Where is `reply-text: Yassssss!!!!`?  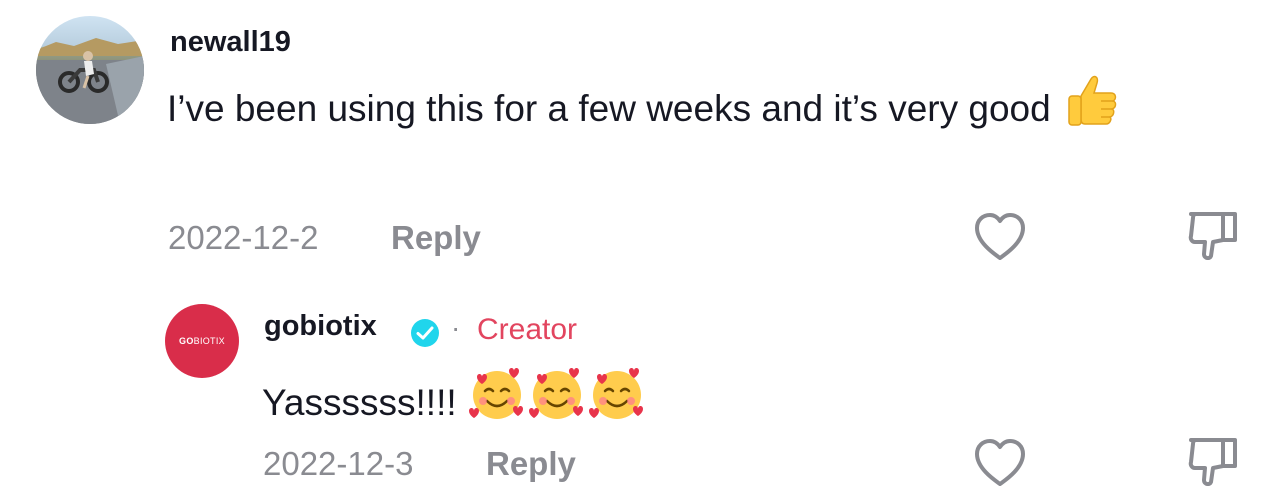 reply-text: Yassssss!!!! is located at coordinates (454, 405).